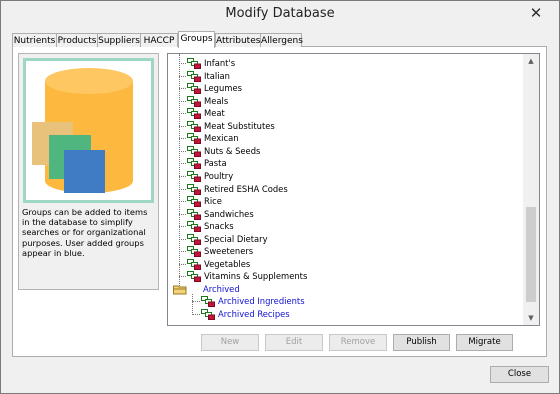 This screenshot has height=394, width=560. What do you see at coordinates (214, 113) in the screenshot?
I see `tree-item-label: Meat` at bounding box center [214, 113].